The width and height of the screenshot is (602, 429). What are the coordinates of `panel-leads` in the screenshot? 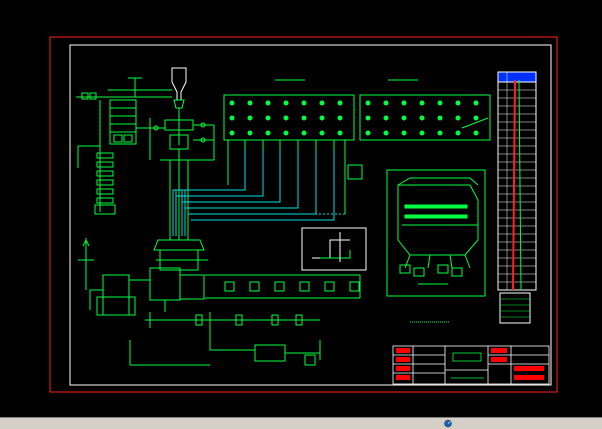 It's located at (295, 177).